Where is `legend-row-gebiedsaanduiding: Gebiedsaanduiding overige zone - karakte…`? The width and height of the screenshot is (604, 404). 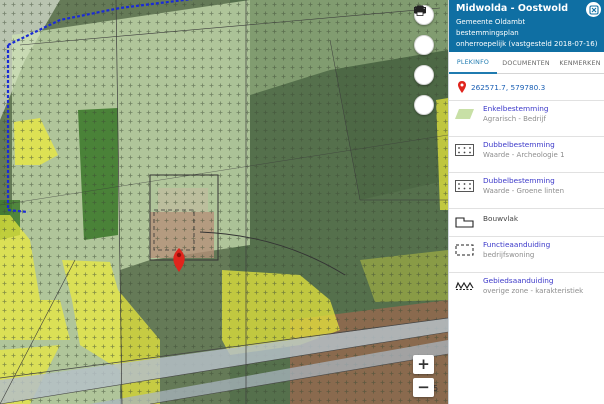
legend-row-gebiedsaanduiding: Gebiedsaanduiding overige zone - karakte… is located at coordinates (526, 290).